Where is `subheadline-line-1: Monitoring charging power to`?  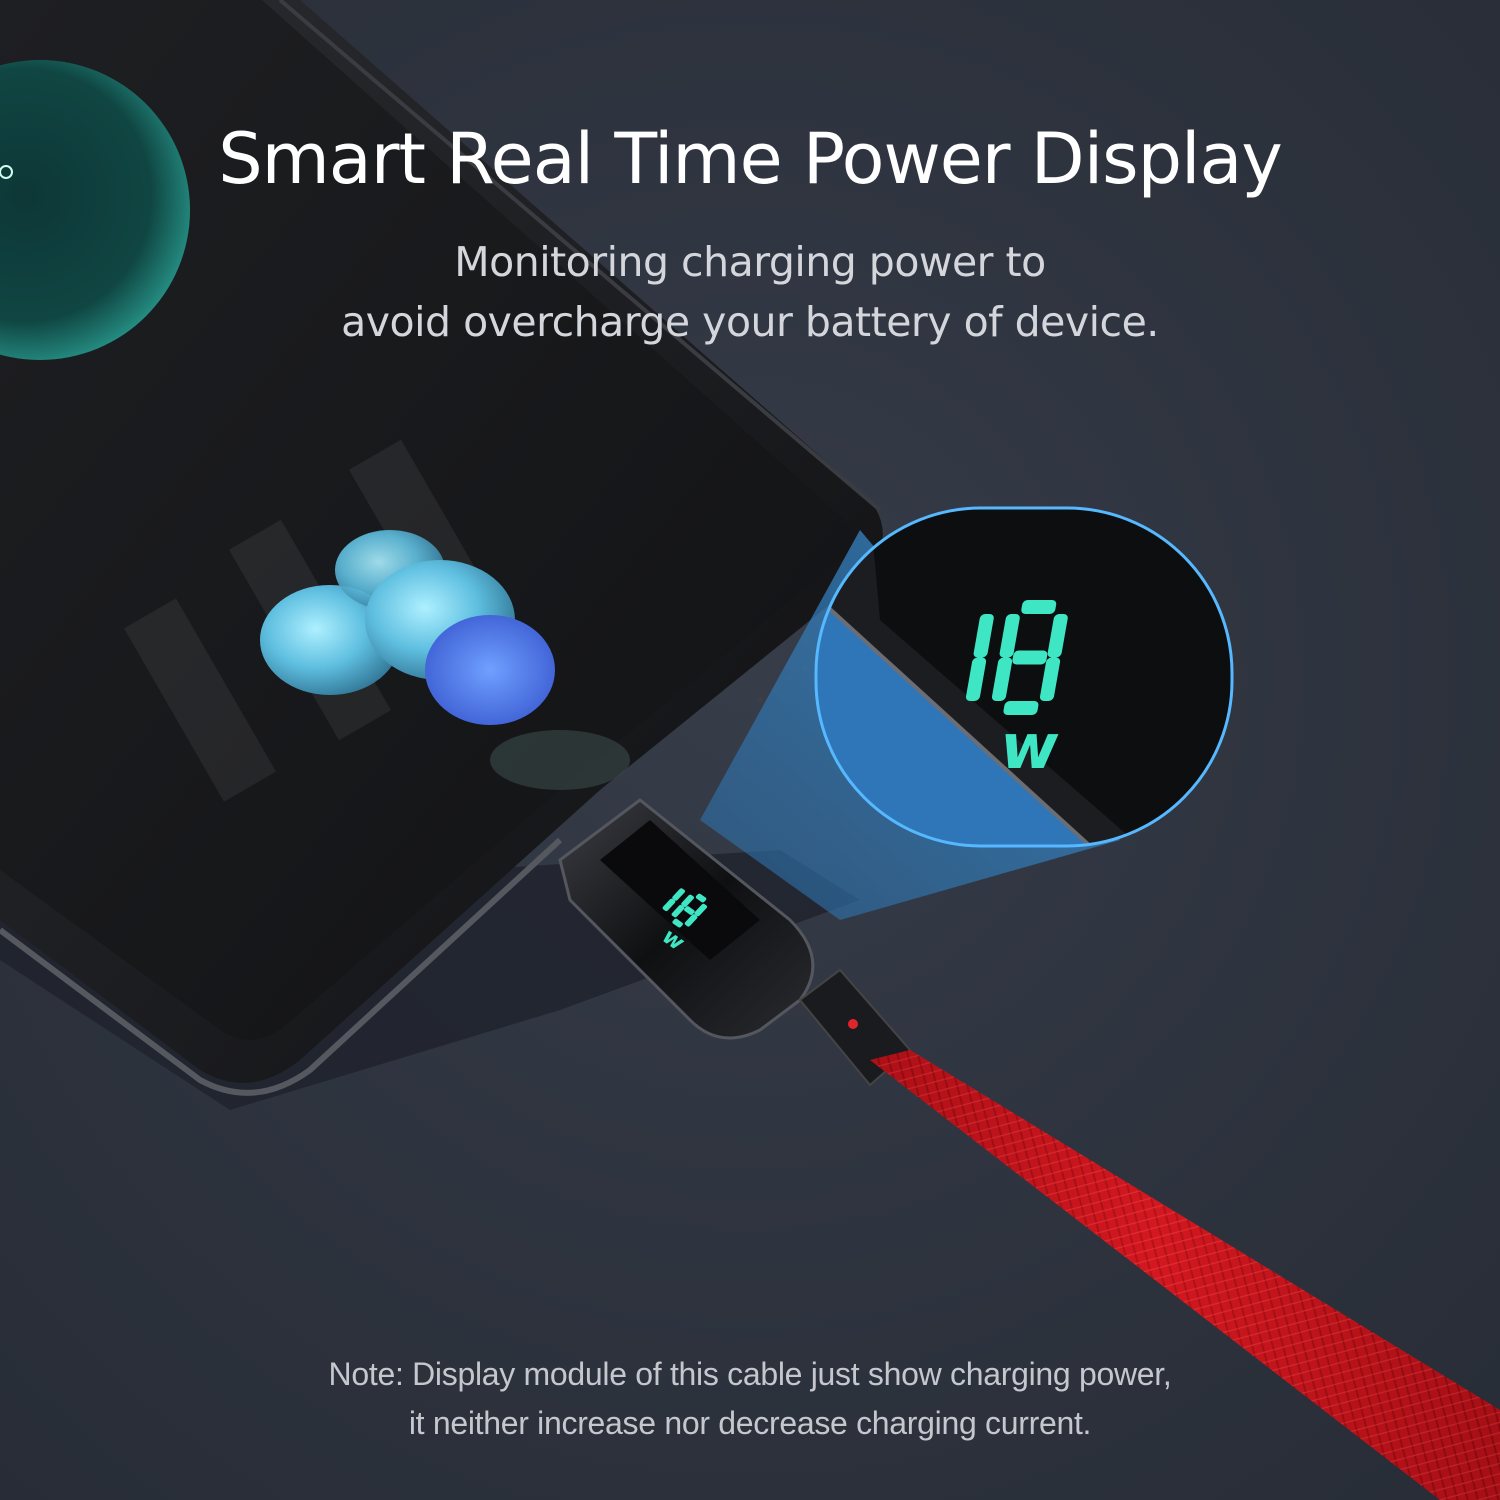 subheadline-line-1: Monitoring charging power to is located at coordinates (750, 262).